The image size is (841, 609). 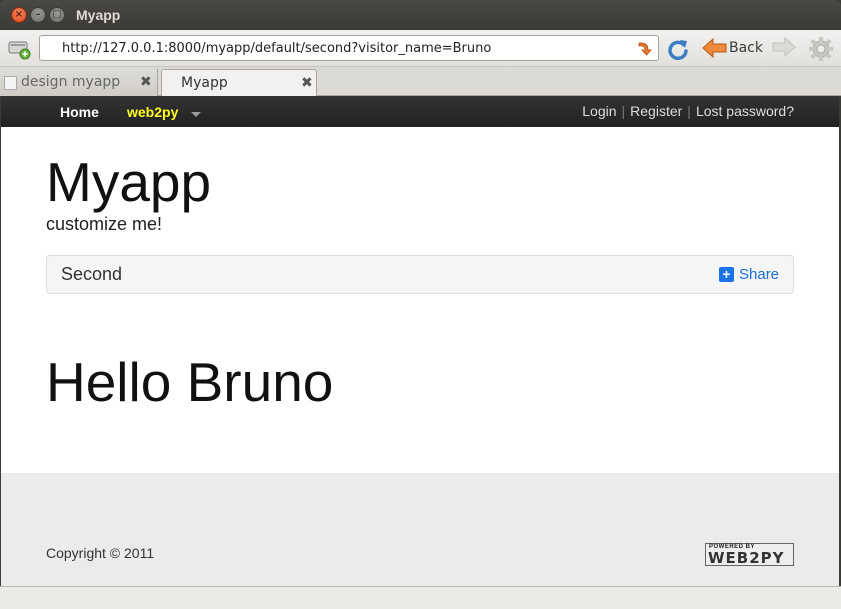 I want to click on chevron-down-icon, so click(x=196, y=114).